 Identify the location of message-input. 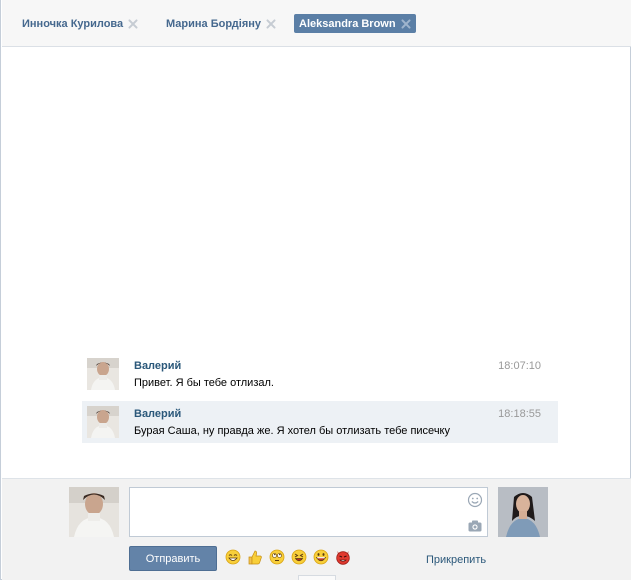
(308, 512).